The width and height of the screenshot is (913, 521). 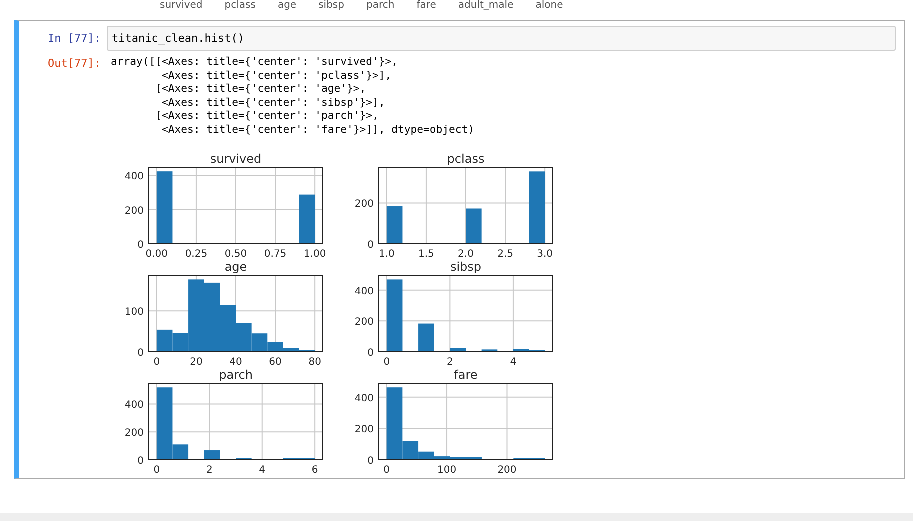 What do you see at coordinates (196, 253) in the screenshot?
I see `axis-tick-label: 0.25` at bounding box center [196, 253].